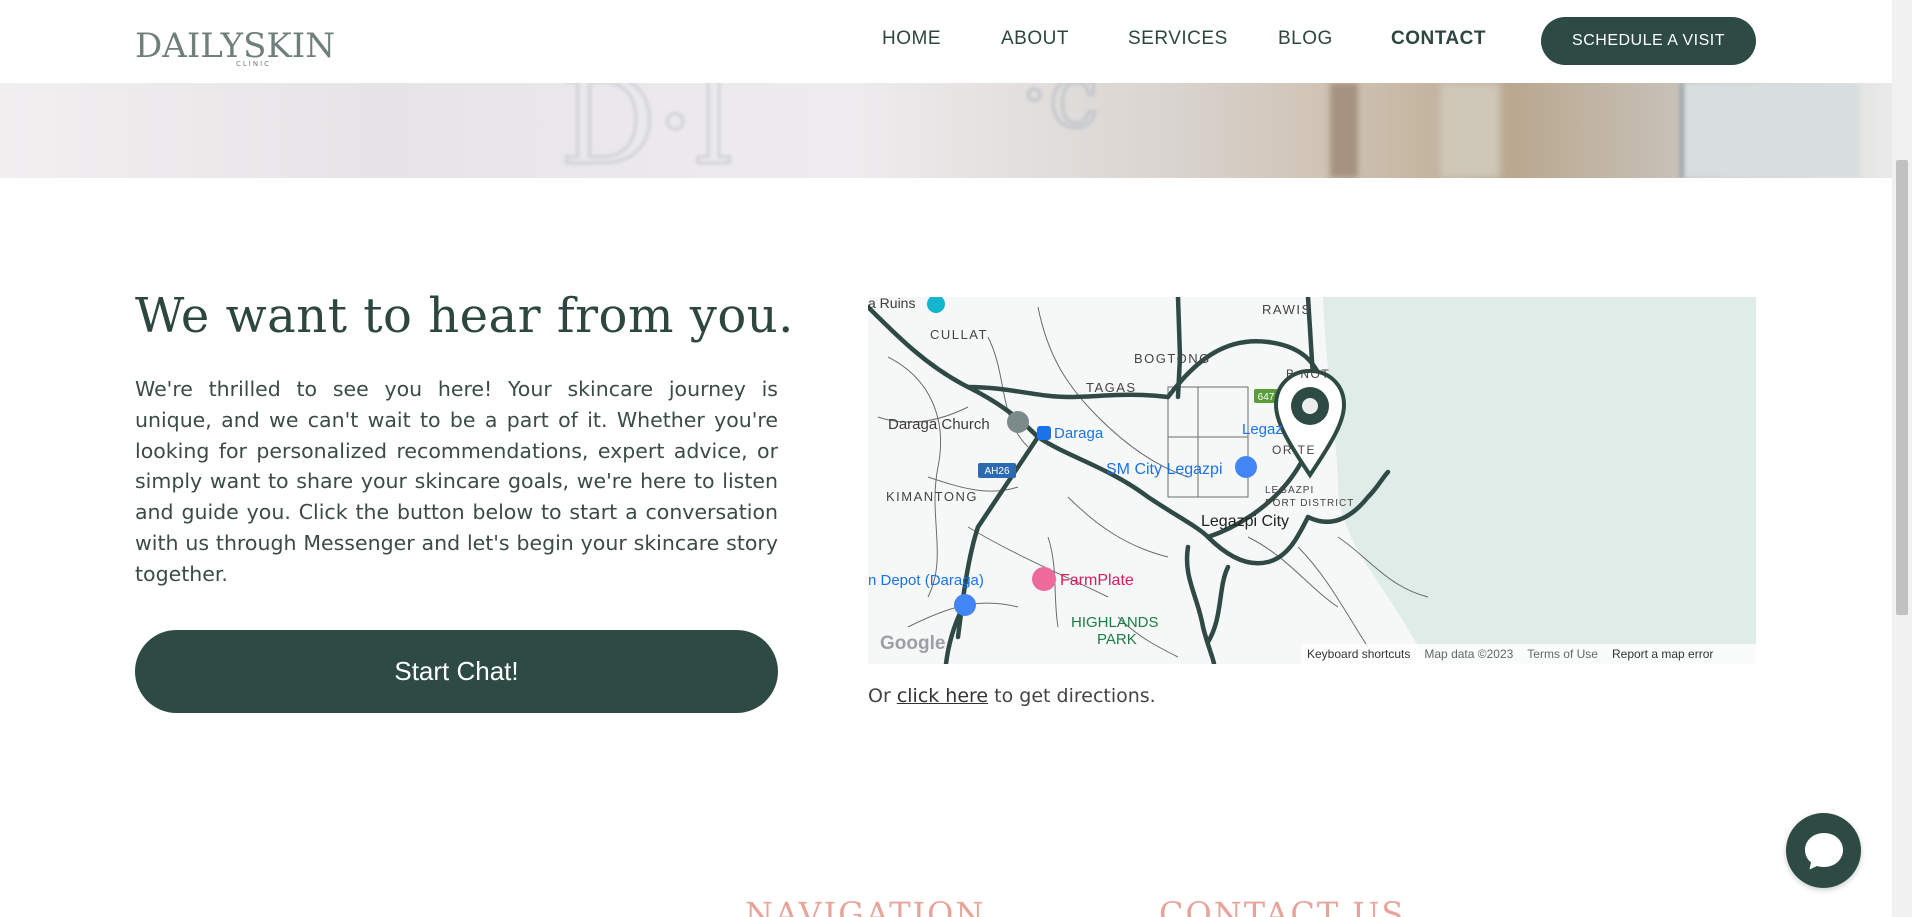  Describe the element at coordinates (1308, 374) in the screenshot. I see `map-label: B NOT` at that location.